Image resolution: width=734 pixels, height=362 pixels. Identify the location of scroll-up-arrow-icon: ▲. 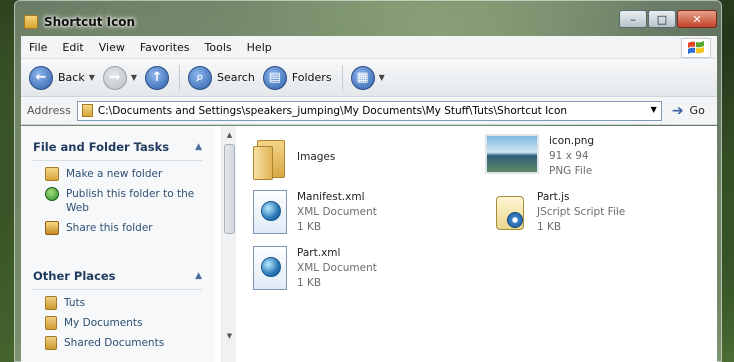
(229, 134).